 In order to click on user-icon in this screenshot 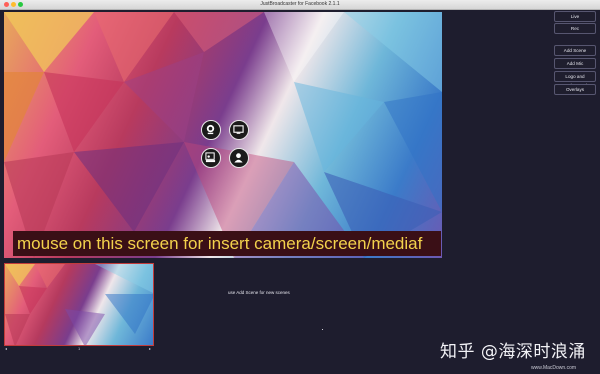, I will do `click(238, 158)`.